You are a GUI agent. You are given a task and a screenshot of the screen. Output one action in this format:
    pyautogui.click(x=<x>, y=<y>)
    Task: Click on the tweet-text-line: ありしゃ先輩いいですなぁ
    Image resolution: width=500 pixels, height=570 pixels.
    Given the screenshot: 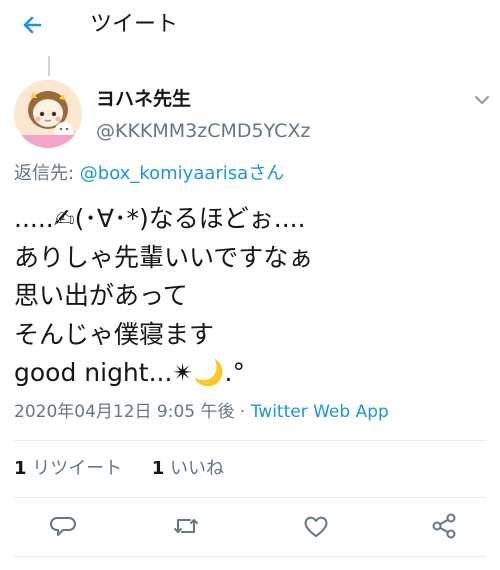 What is the action you would take?
    pyautogui.click(x=164, y=257)
    